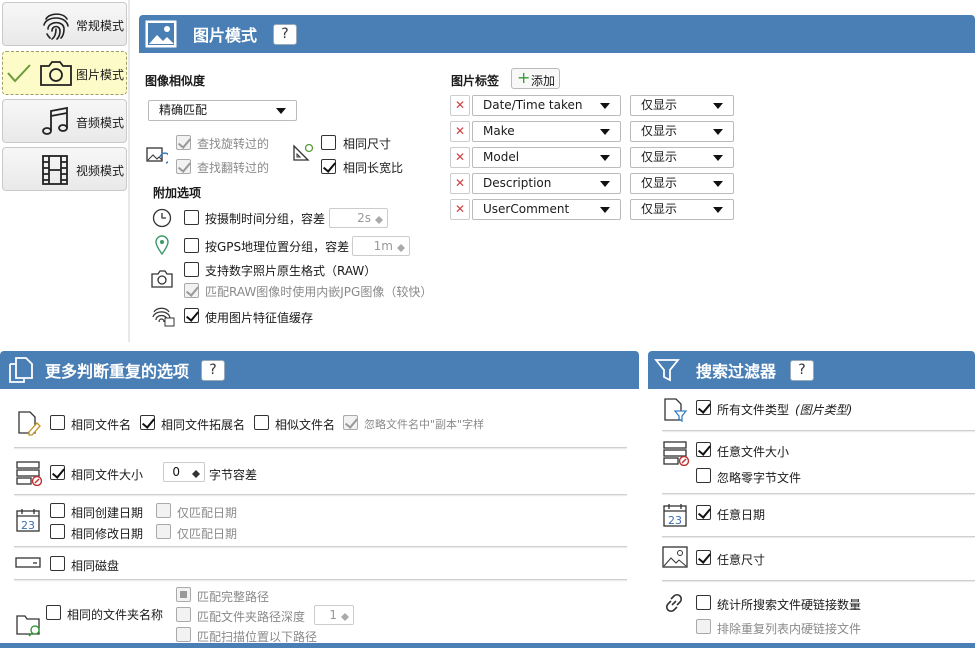 This screenshot has width=975, height=648. I want to click on rotated-checkbox, so click(183, 142).